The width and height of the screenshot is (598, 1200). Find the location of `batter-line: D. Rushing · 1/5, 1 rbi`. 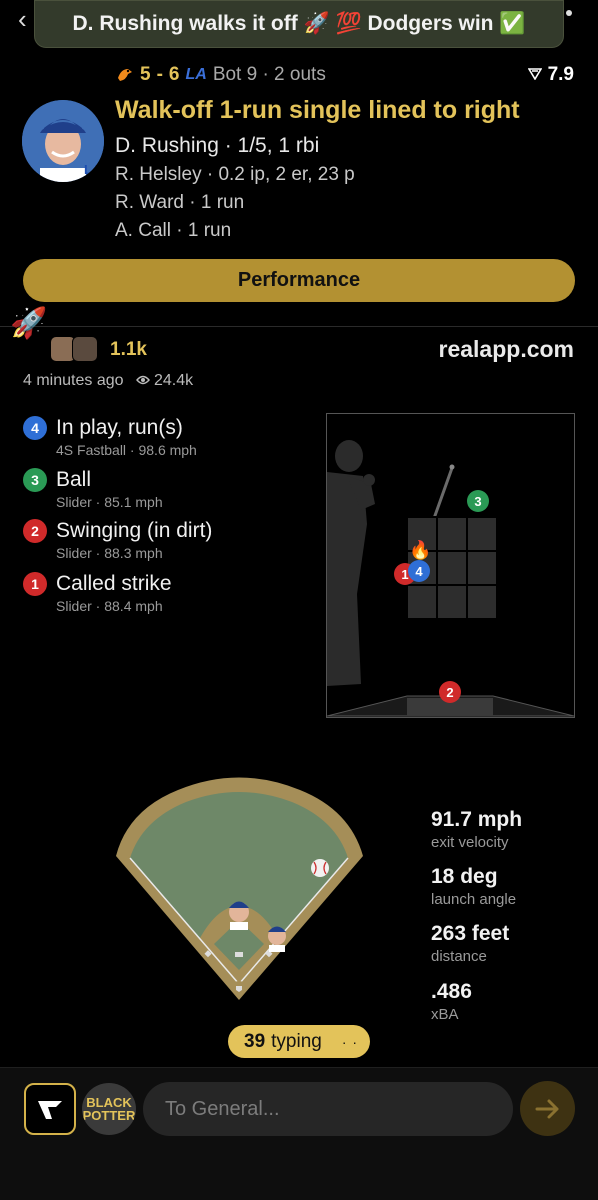

batter-line: D. Rushing · 1/5, 1 rbi is located at coordinates (217, 146).